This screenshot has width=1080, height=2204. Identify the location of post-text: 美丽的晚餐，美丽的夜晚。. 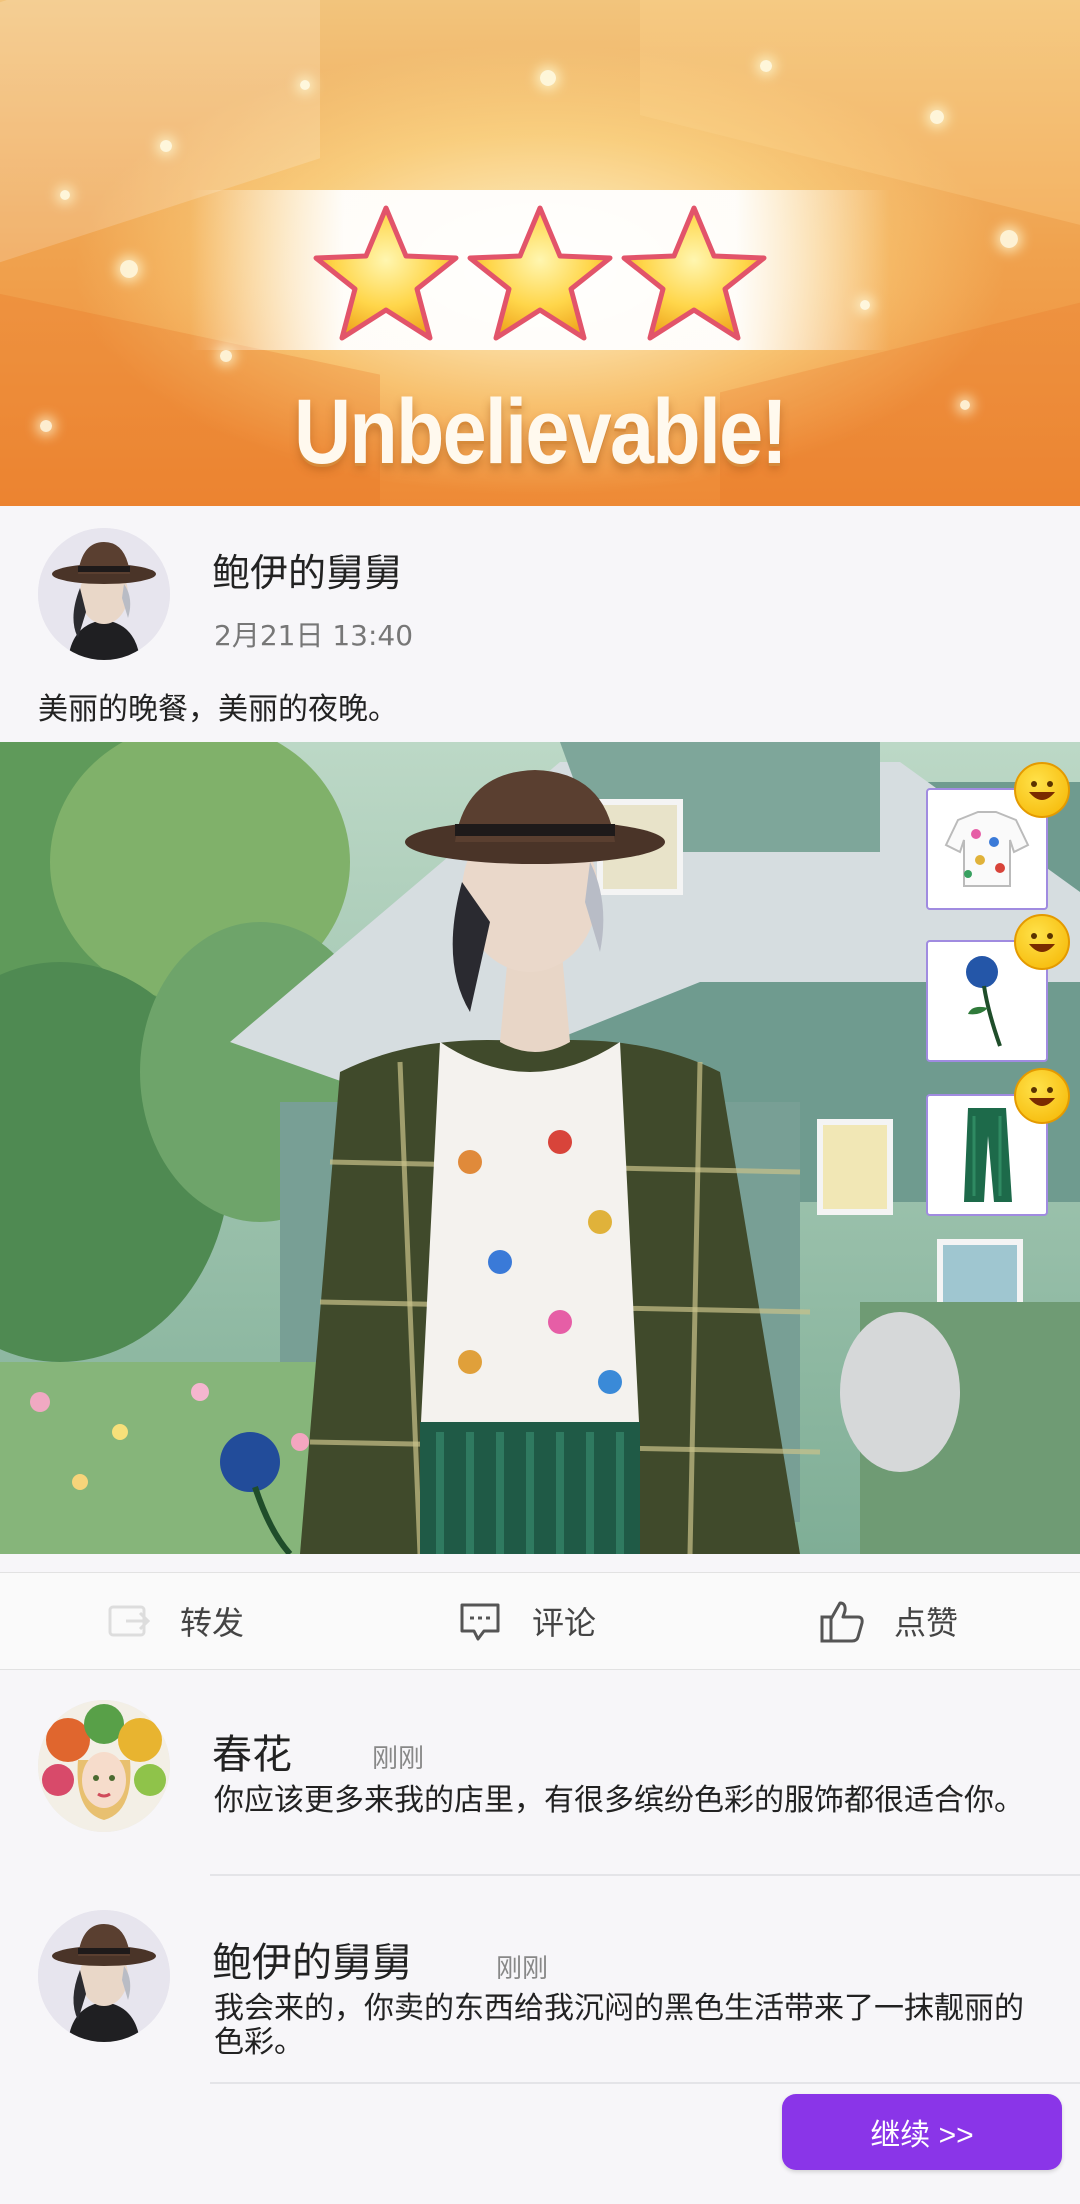
(218, 709).